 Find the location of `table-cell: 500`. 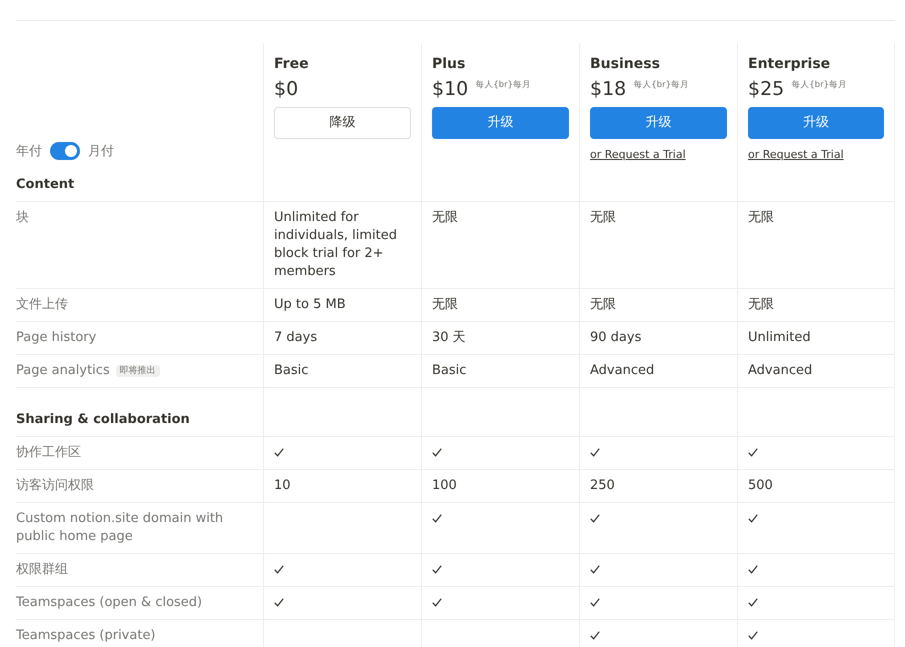

table-cell: 500 is located at coordinates (760, 485).